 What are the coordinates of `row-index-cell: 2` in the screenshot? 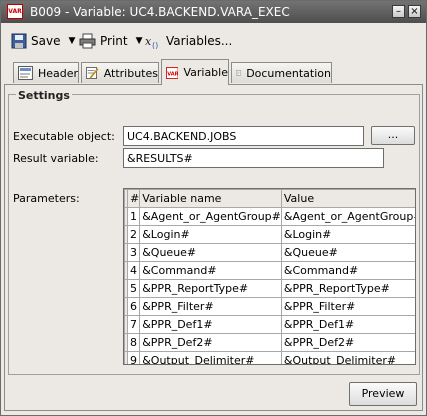 It's located at (133, 234).